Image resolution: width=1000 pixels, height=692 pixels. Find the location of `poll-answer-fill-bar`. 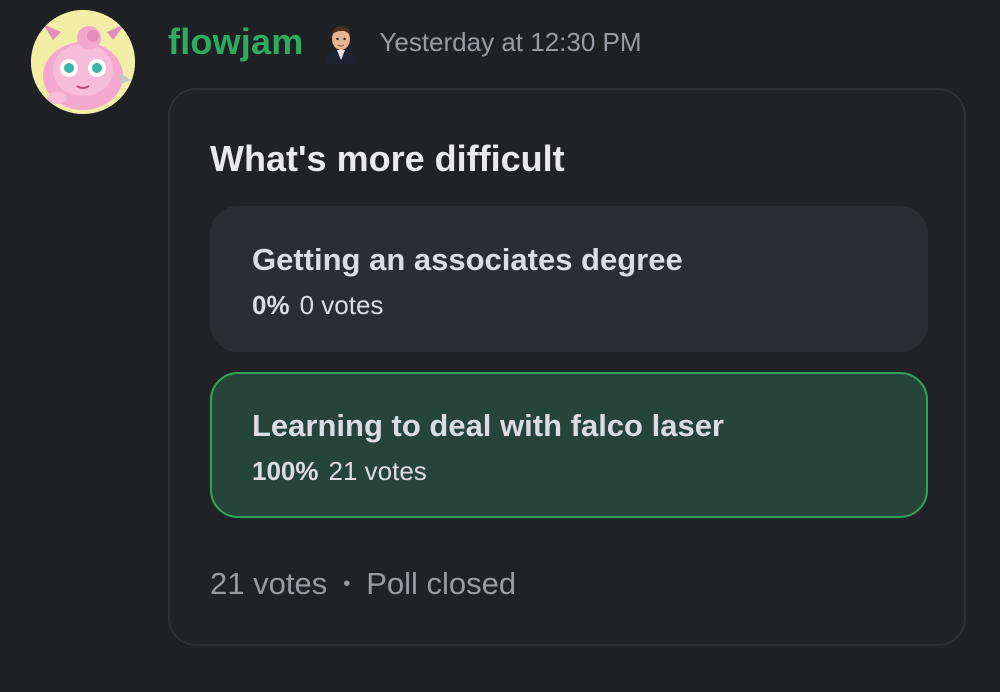

poll-answer-fill-bar is located at coordinates (569, 445).